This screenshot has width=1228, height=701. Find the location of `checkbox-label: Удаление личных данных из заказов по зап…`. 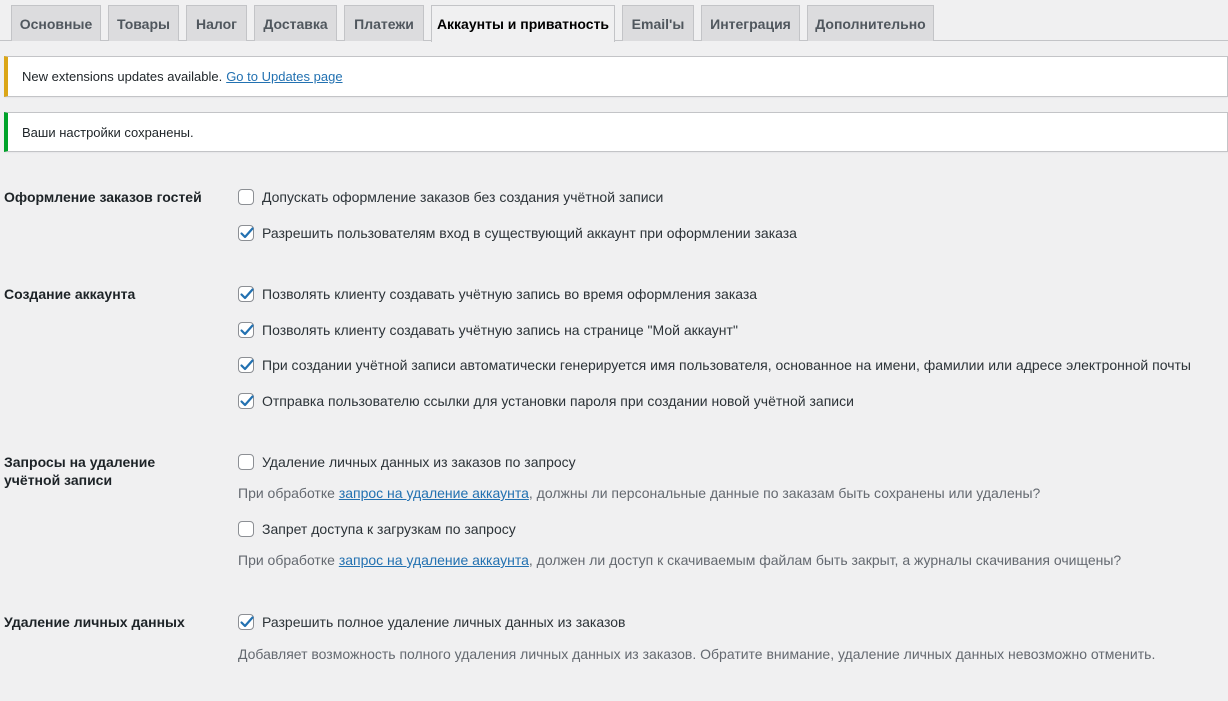

checkbox-label: Удаление личных данных из заказов по зап… is located at coordinates (419, 462).